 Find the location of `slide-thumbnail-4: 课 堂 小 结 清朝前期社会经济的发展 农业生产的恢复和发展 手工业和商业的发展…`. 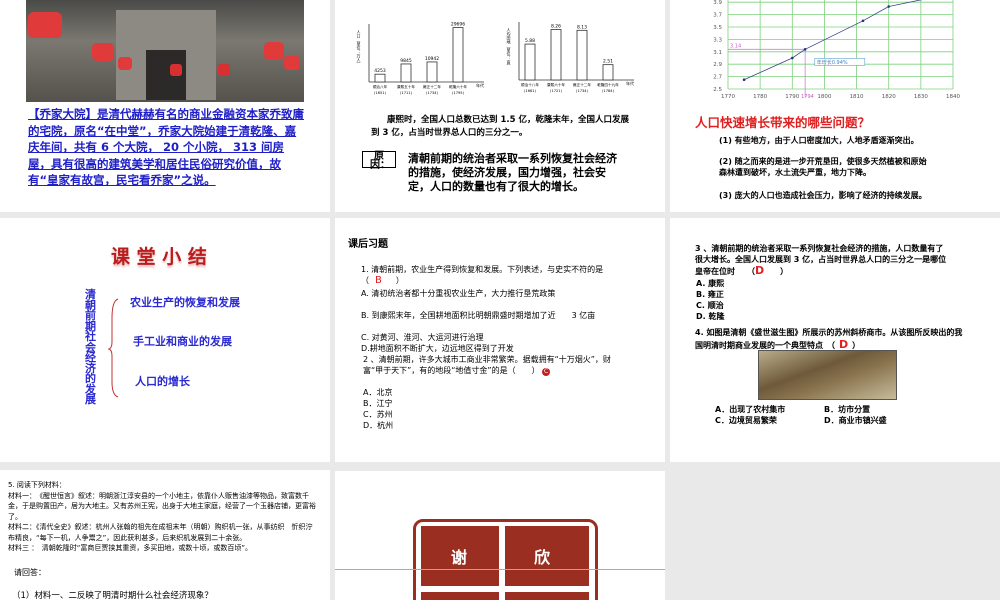

slide-thumbnail-4: 课 堂 小 结 清朝前期社会经济的发展 农业生产的恢复和发展 手工业和商业的发展… is located at coordinates (165, 340).